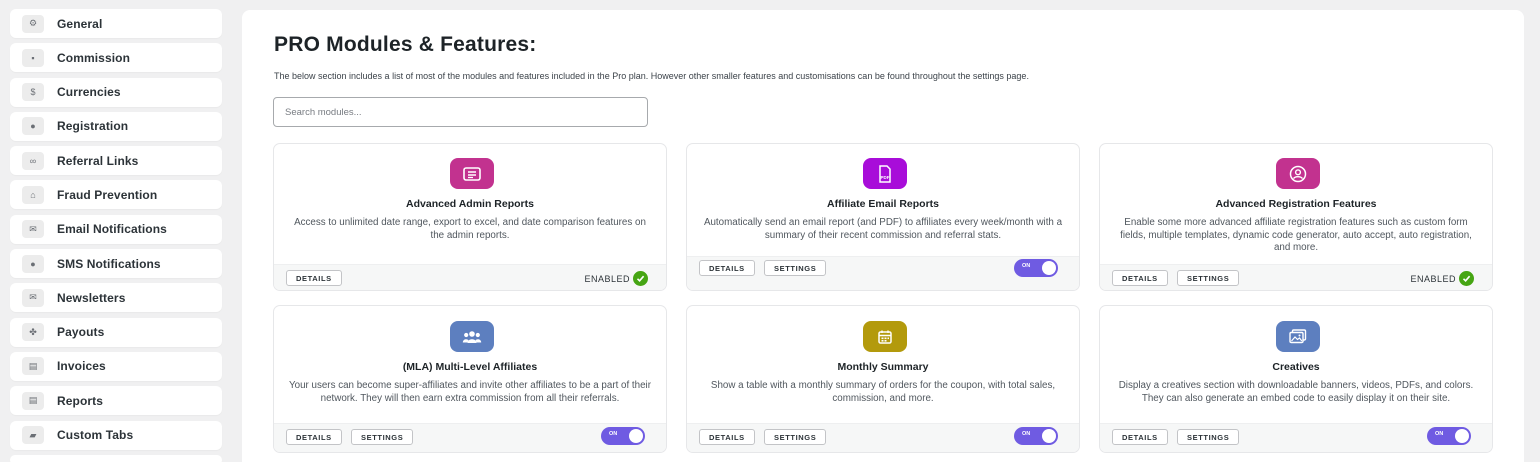  I want to click on module-footer: DETAILS SETTINGS ENABLED, so click(1296, 277).